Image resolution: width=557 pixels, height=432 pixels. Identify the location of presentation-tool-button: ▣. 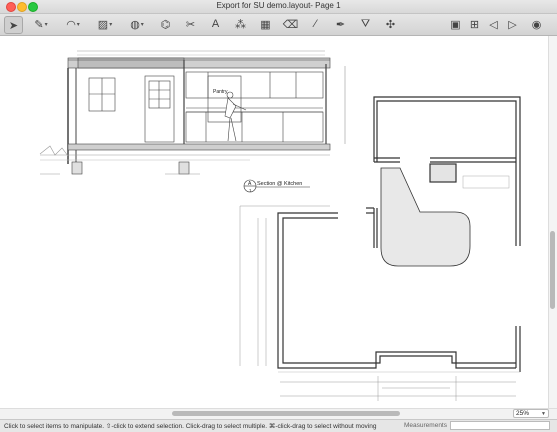
(455, 24).